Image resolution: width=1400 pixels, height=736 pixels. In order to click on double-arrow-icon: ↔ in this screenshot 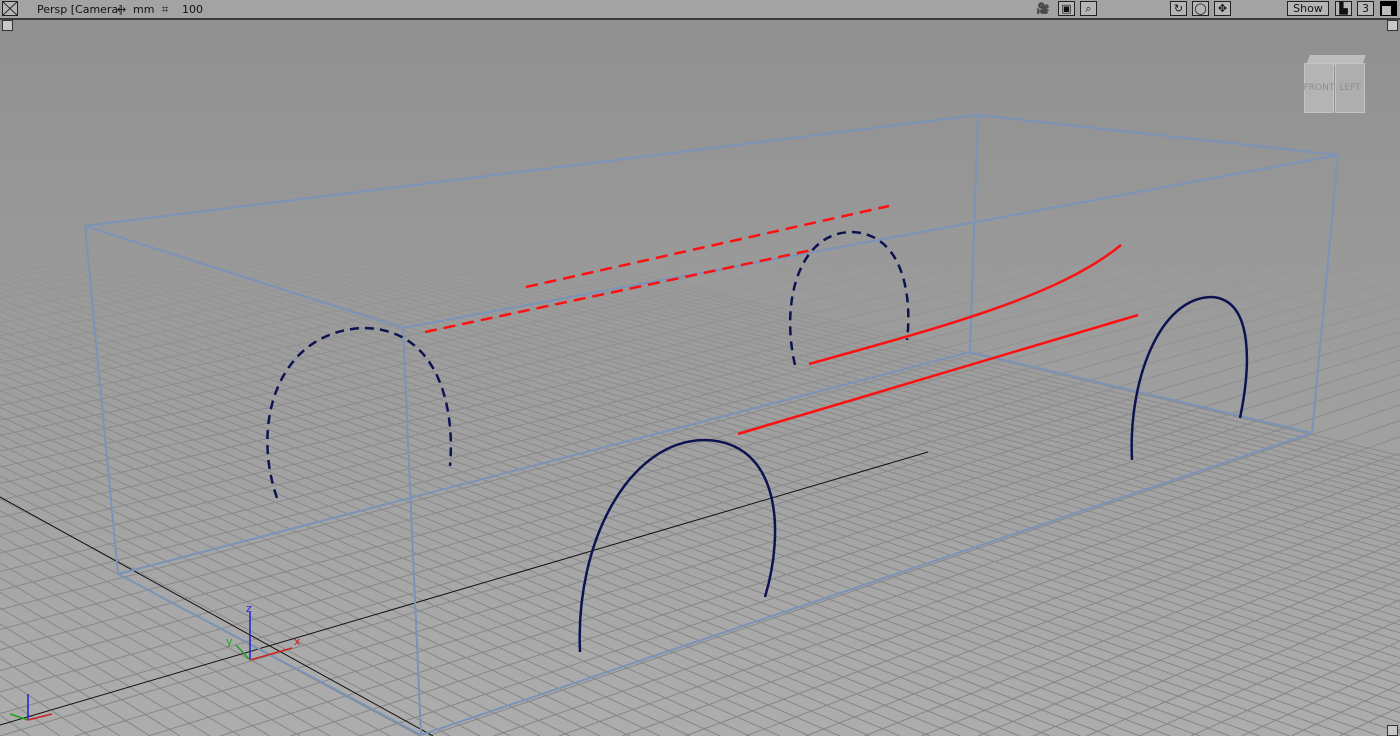, I will do `click(122, 9)`.